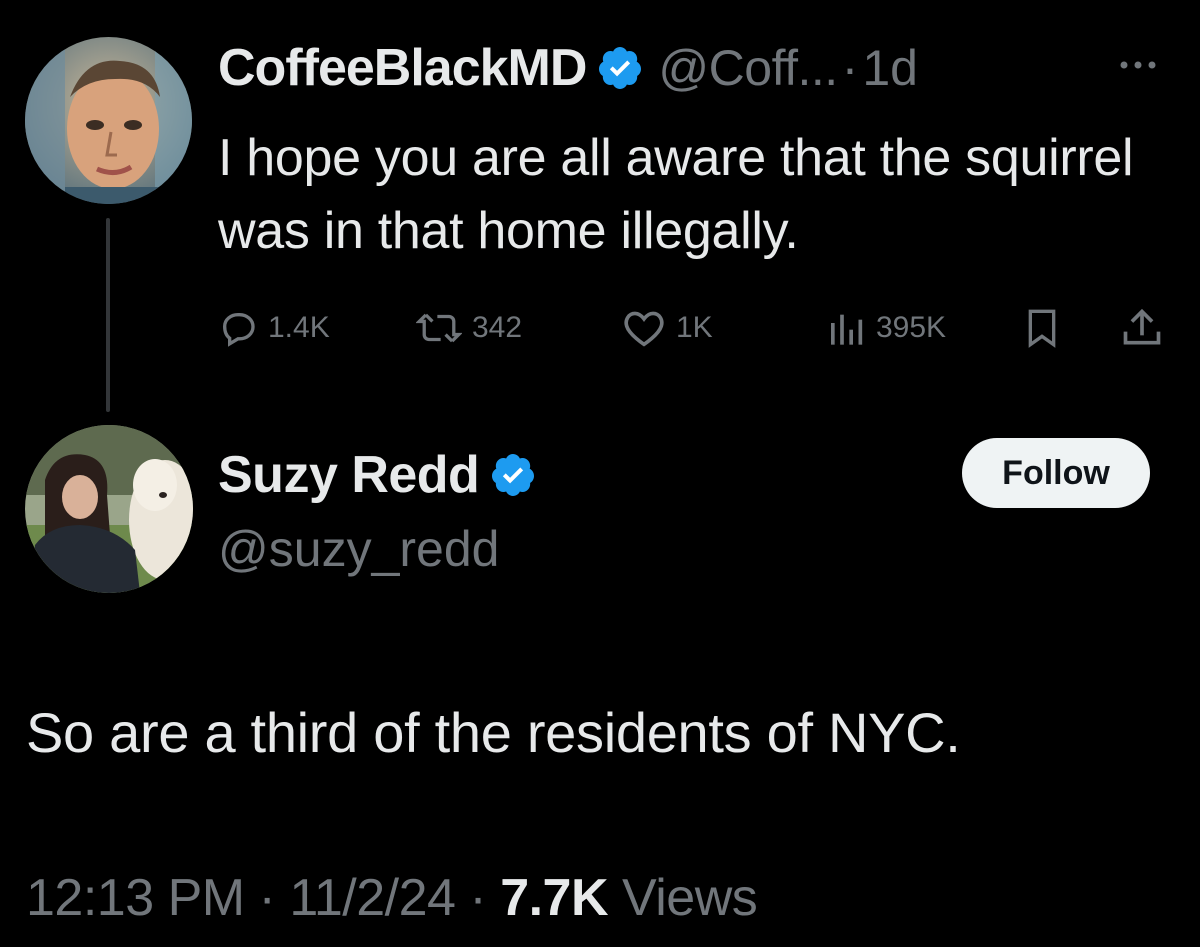 The width and height of the screenshot is (1200, 947). Describe the element at coordinates (135, 898) in the screenshot. I see `reply-time: 12:13 PM` at that location.